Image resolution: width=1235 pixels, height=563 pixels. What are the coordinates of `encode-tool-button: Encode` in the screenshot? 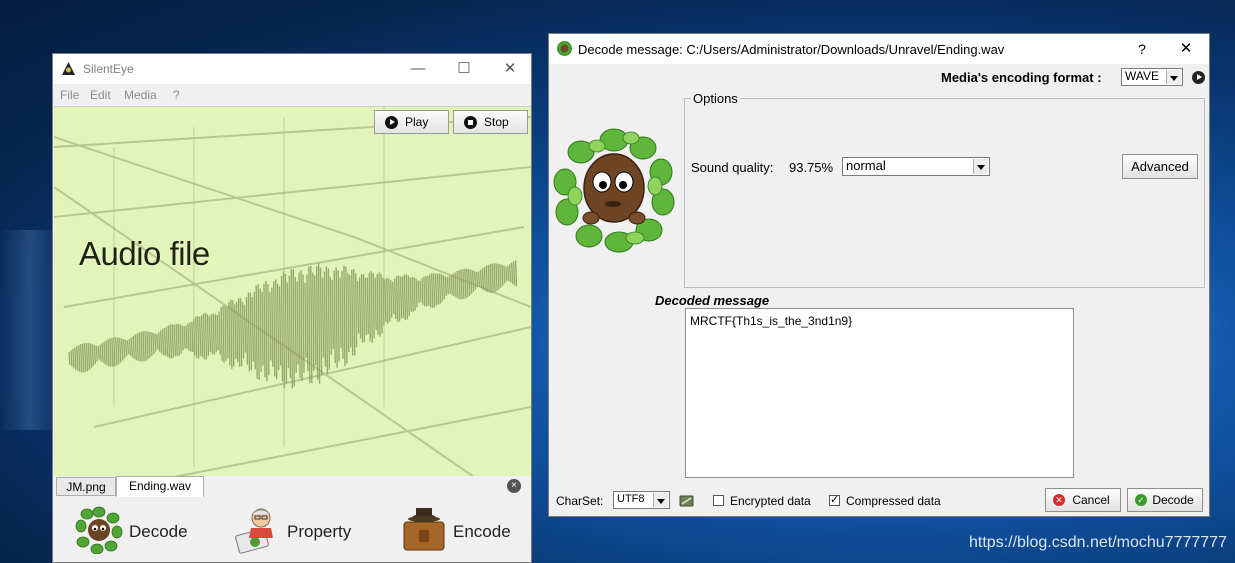 It's located at (461, 532).